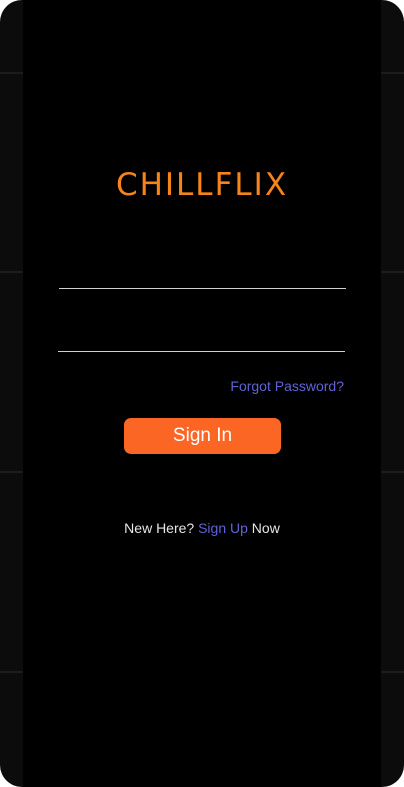 Image resolution: width=404 pixels, height=787 pixels. Describe the element at coordinates (201, 337) in the screenshot. I see `password-input` at that location.